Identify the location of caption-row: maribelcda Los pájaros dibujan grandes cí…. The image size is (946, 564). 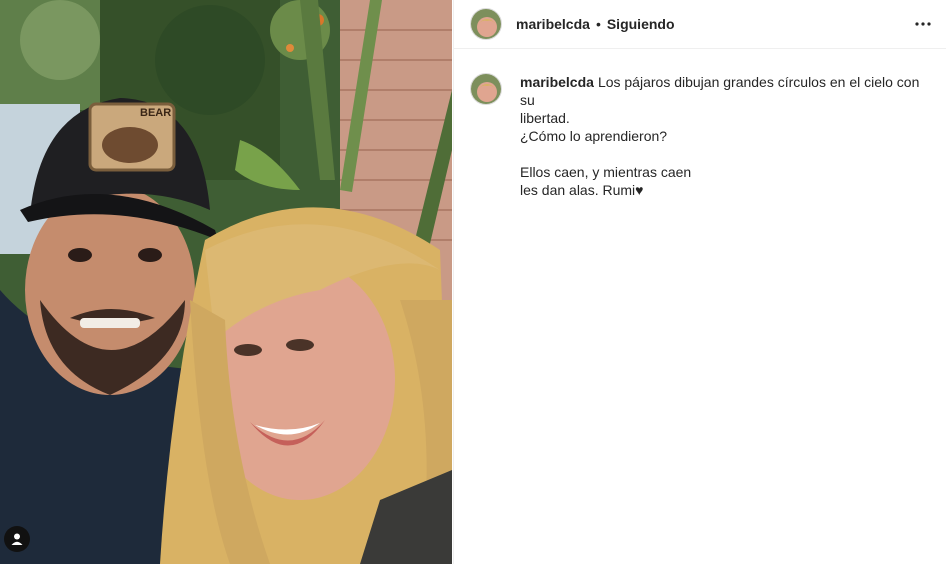
(700, 124).